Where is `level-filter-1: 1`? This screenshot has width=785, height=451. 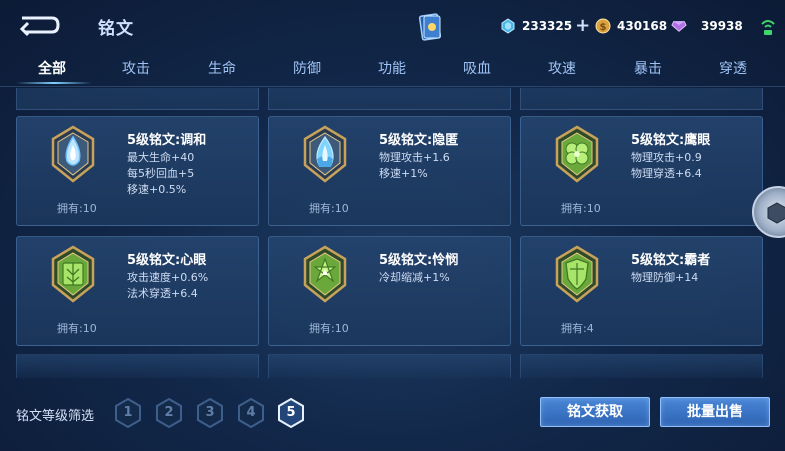
level-filter-1: 1 is located at coordinates (128, 413).